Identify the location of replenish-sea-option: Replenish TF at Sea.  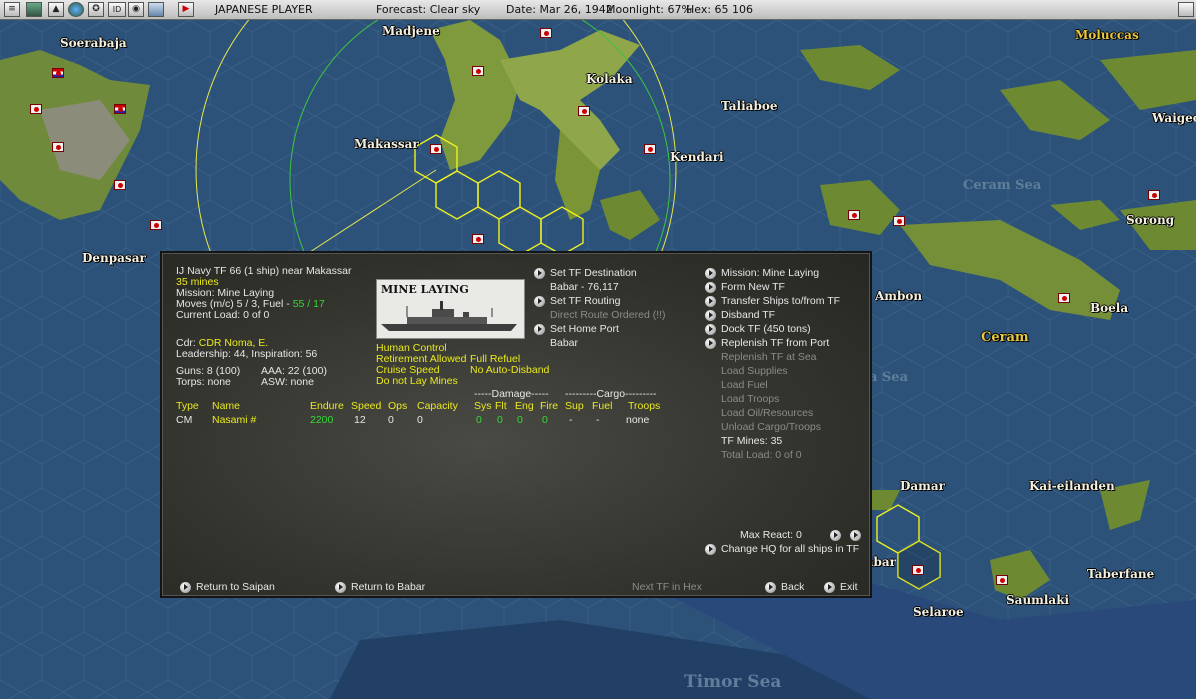
(769, 357).